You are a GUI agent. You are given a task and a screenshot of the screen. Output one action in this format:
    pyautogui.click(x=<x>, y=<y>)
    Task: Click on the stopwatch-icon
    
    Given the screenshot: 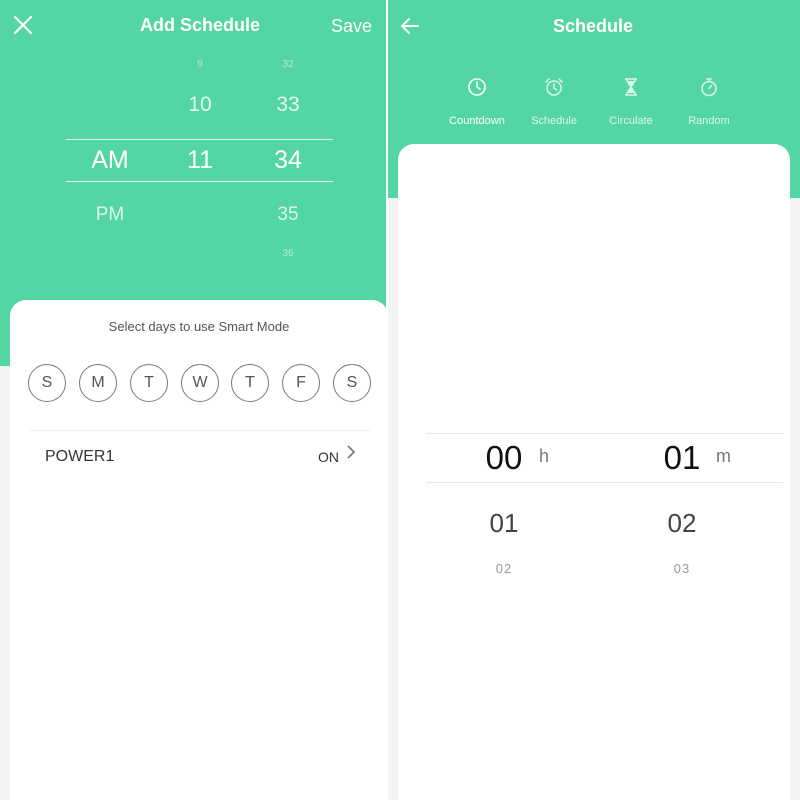 What is the action you would take?
    pyautogui.click(x=709, y=87)
    